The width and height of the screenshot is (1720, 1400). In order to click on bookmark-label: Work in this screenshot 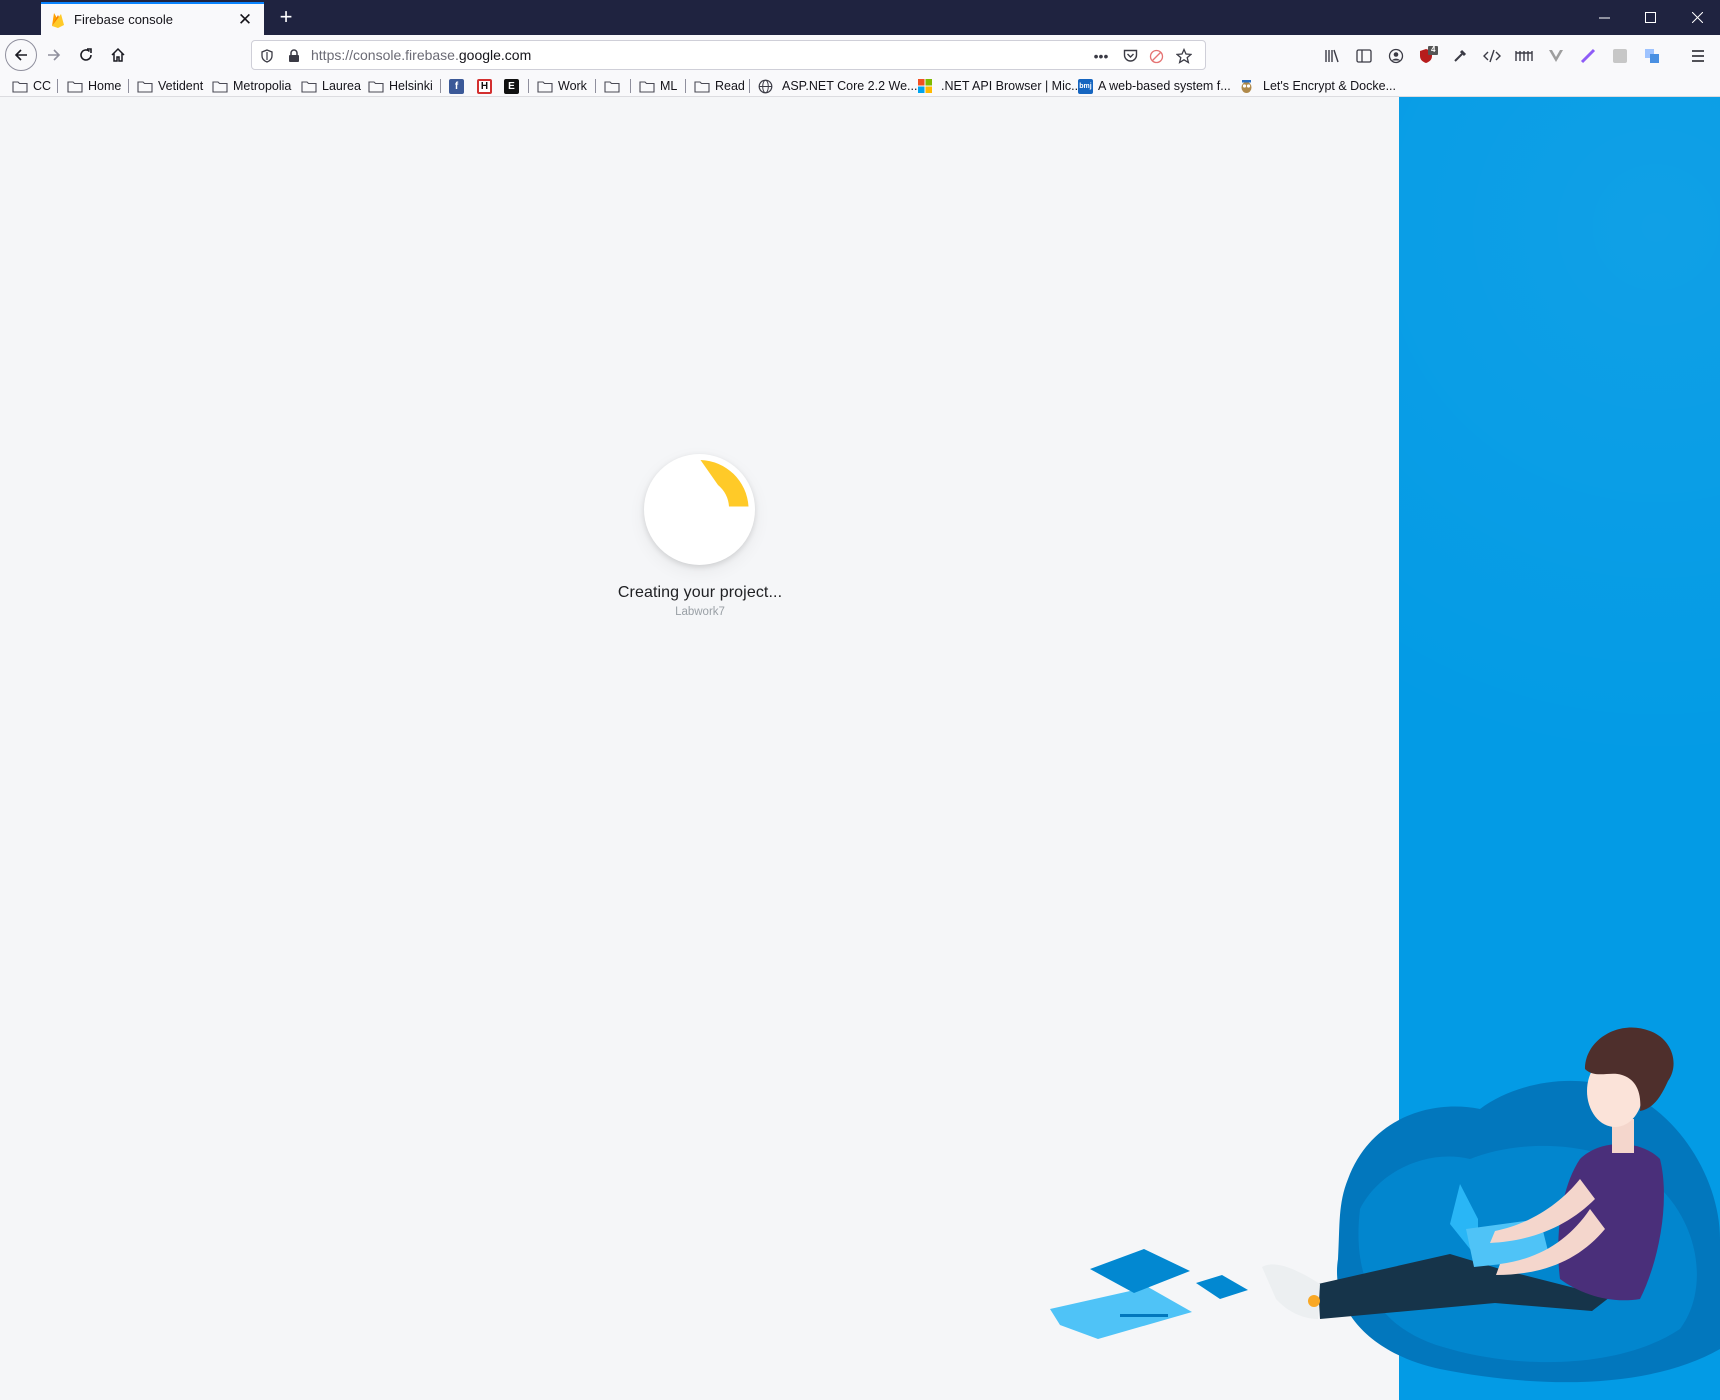, I will do `click(572, 86)`.